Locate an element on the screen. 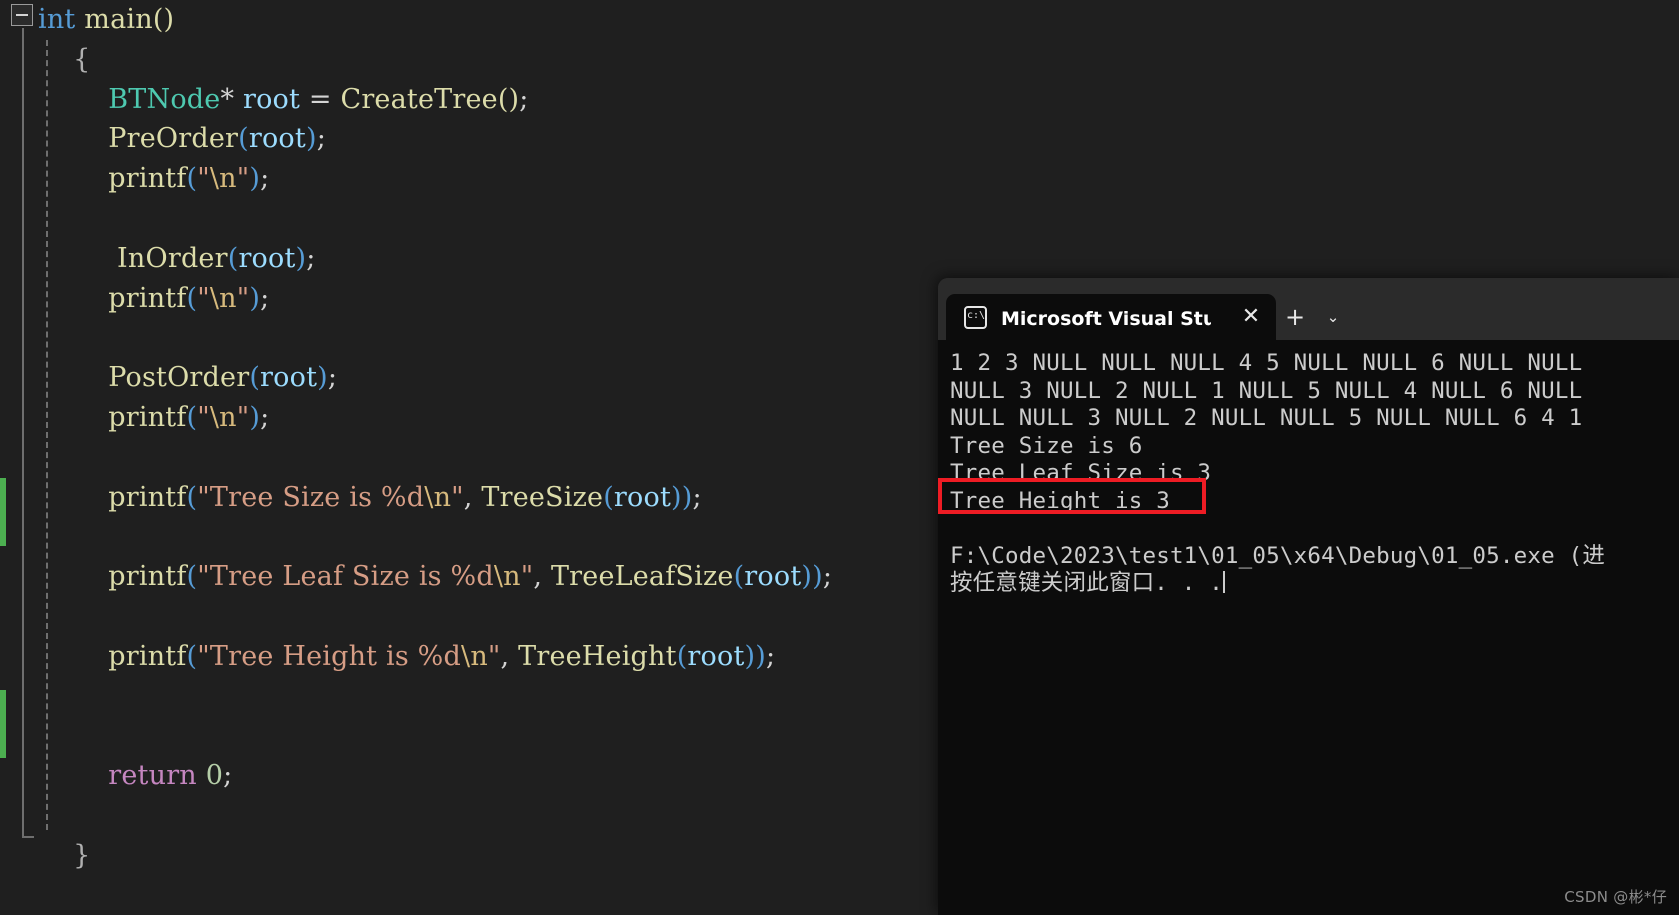 The height and width of the screenshot is (915, 1679). console-titlebar: Microsoft Visual Studio 调试挂 ✕ + ⌄ is located at coordinates (1308, 309).